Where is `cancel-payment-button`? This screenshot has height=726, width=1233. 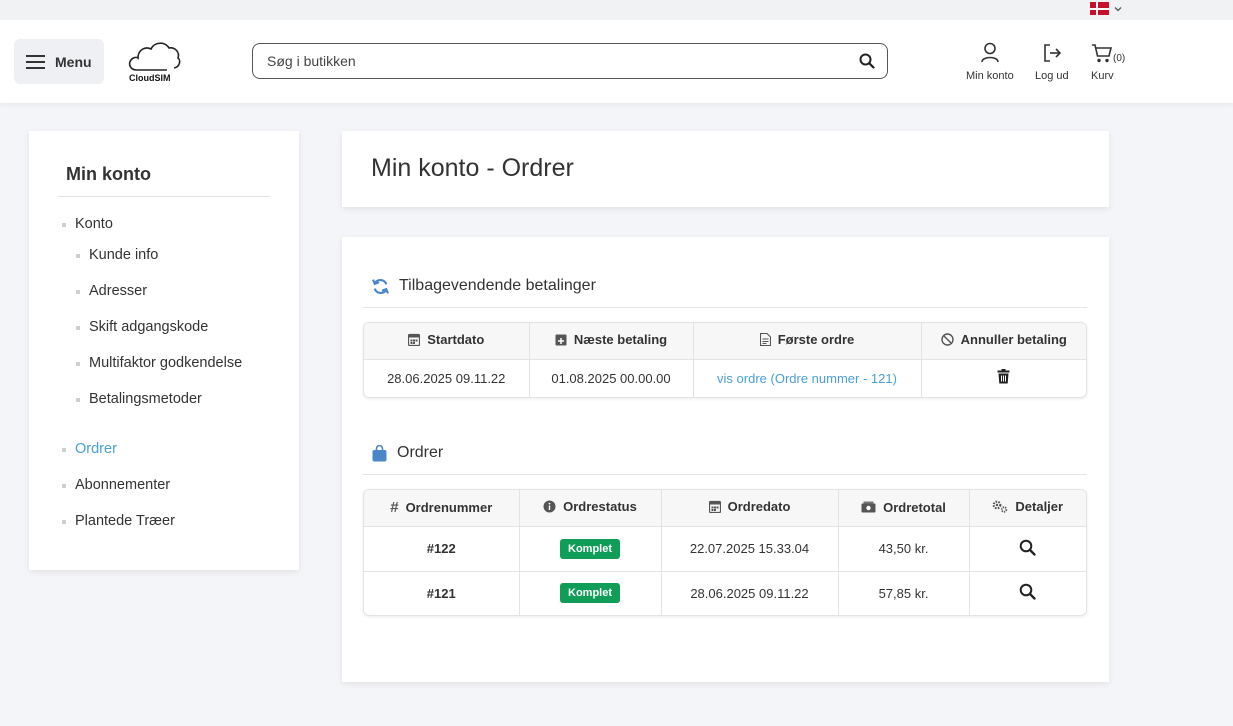
cancel-payment-button is located at coordinates (1003, 378).